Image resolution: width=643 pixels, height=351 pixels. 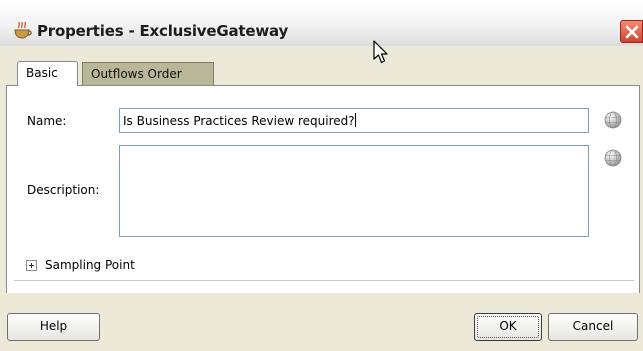 I want to click on tab-basic: Basic, so click(x=47, y=73).